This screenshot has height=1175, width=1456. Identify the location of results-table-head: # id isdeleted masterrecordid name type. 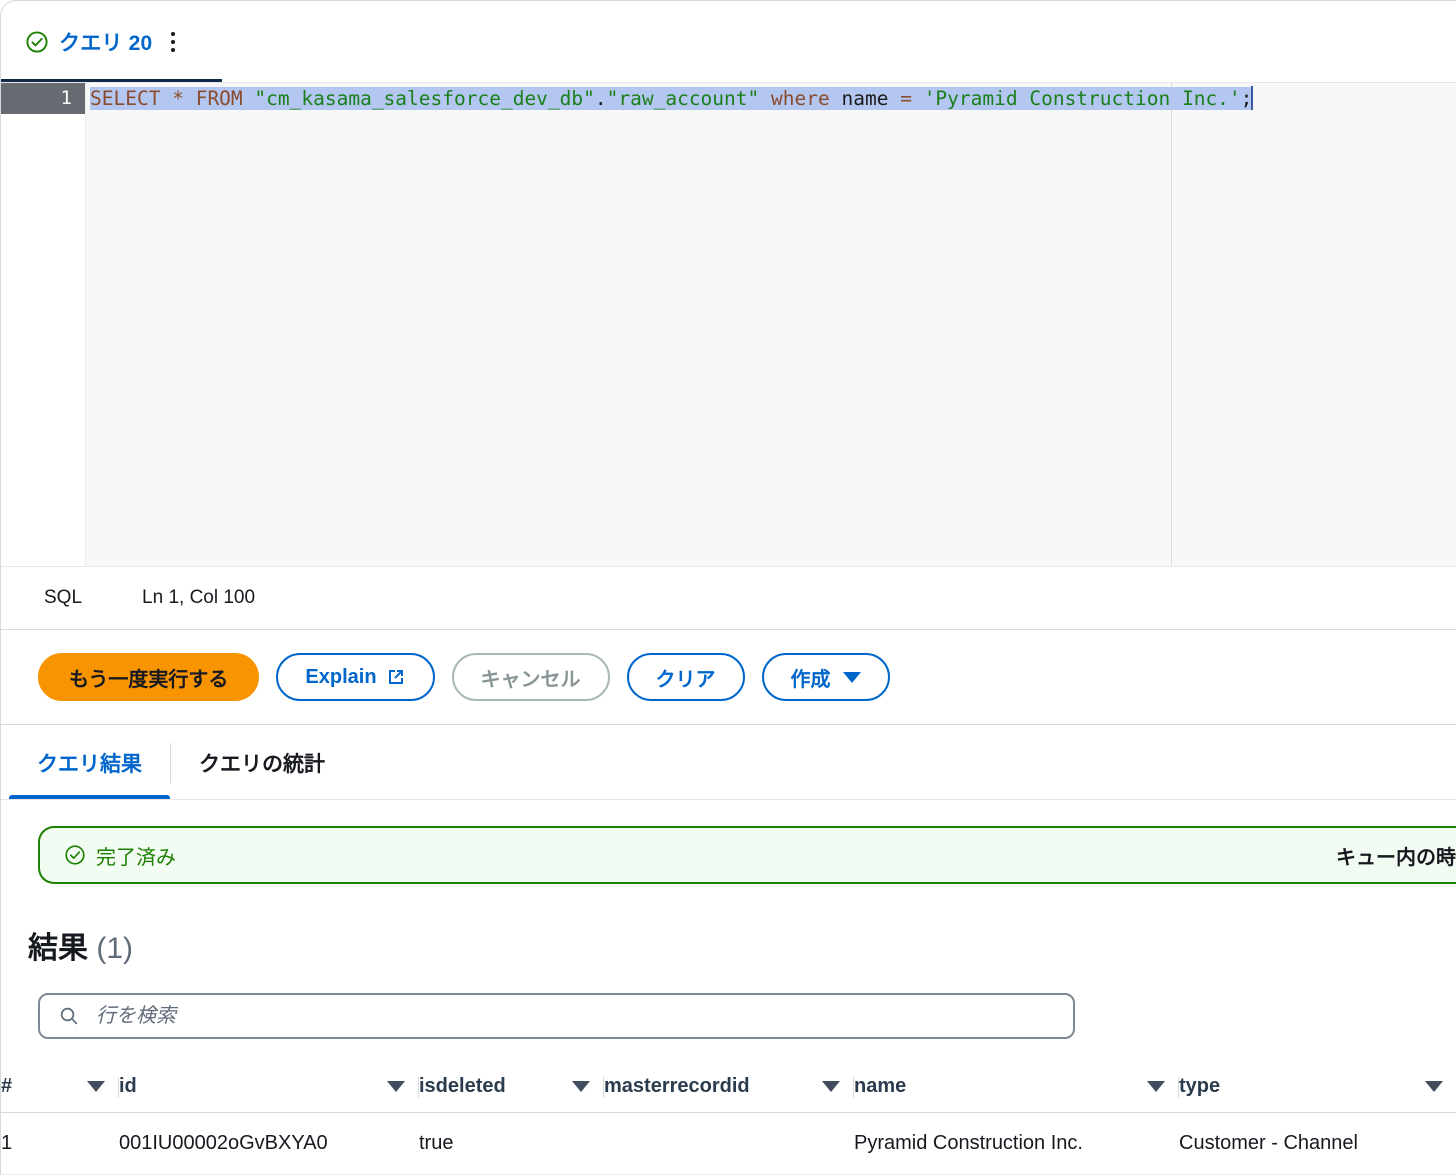
(728, 1089).